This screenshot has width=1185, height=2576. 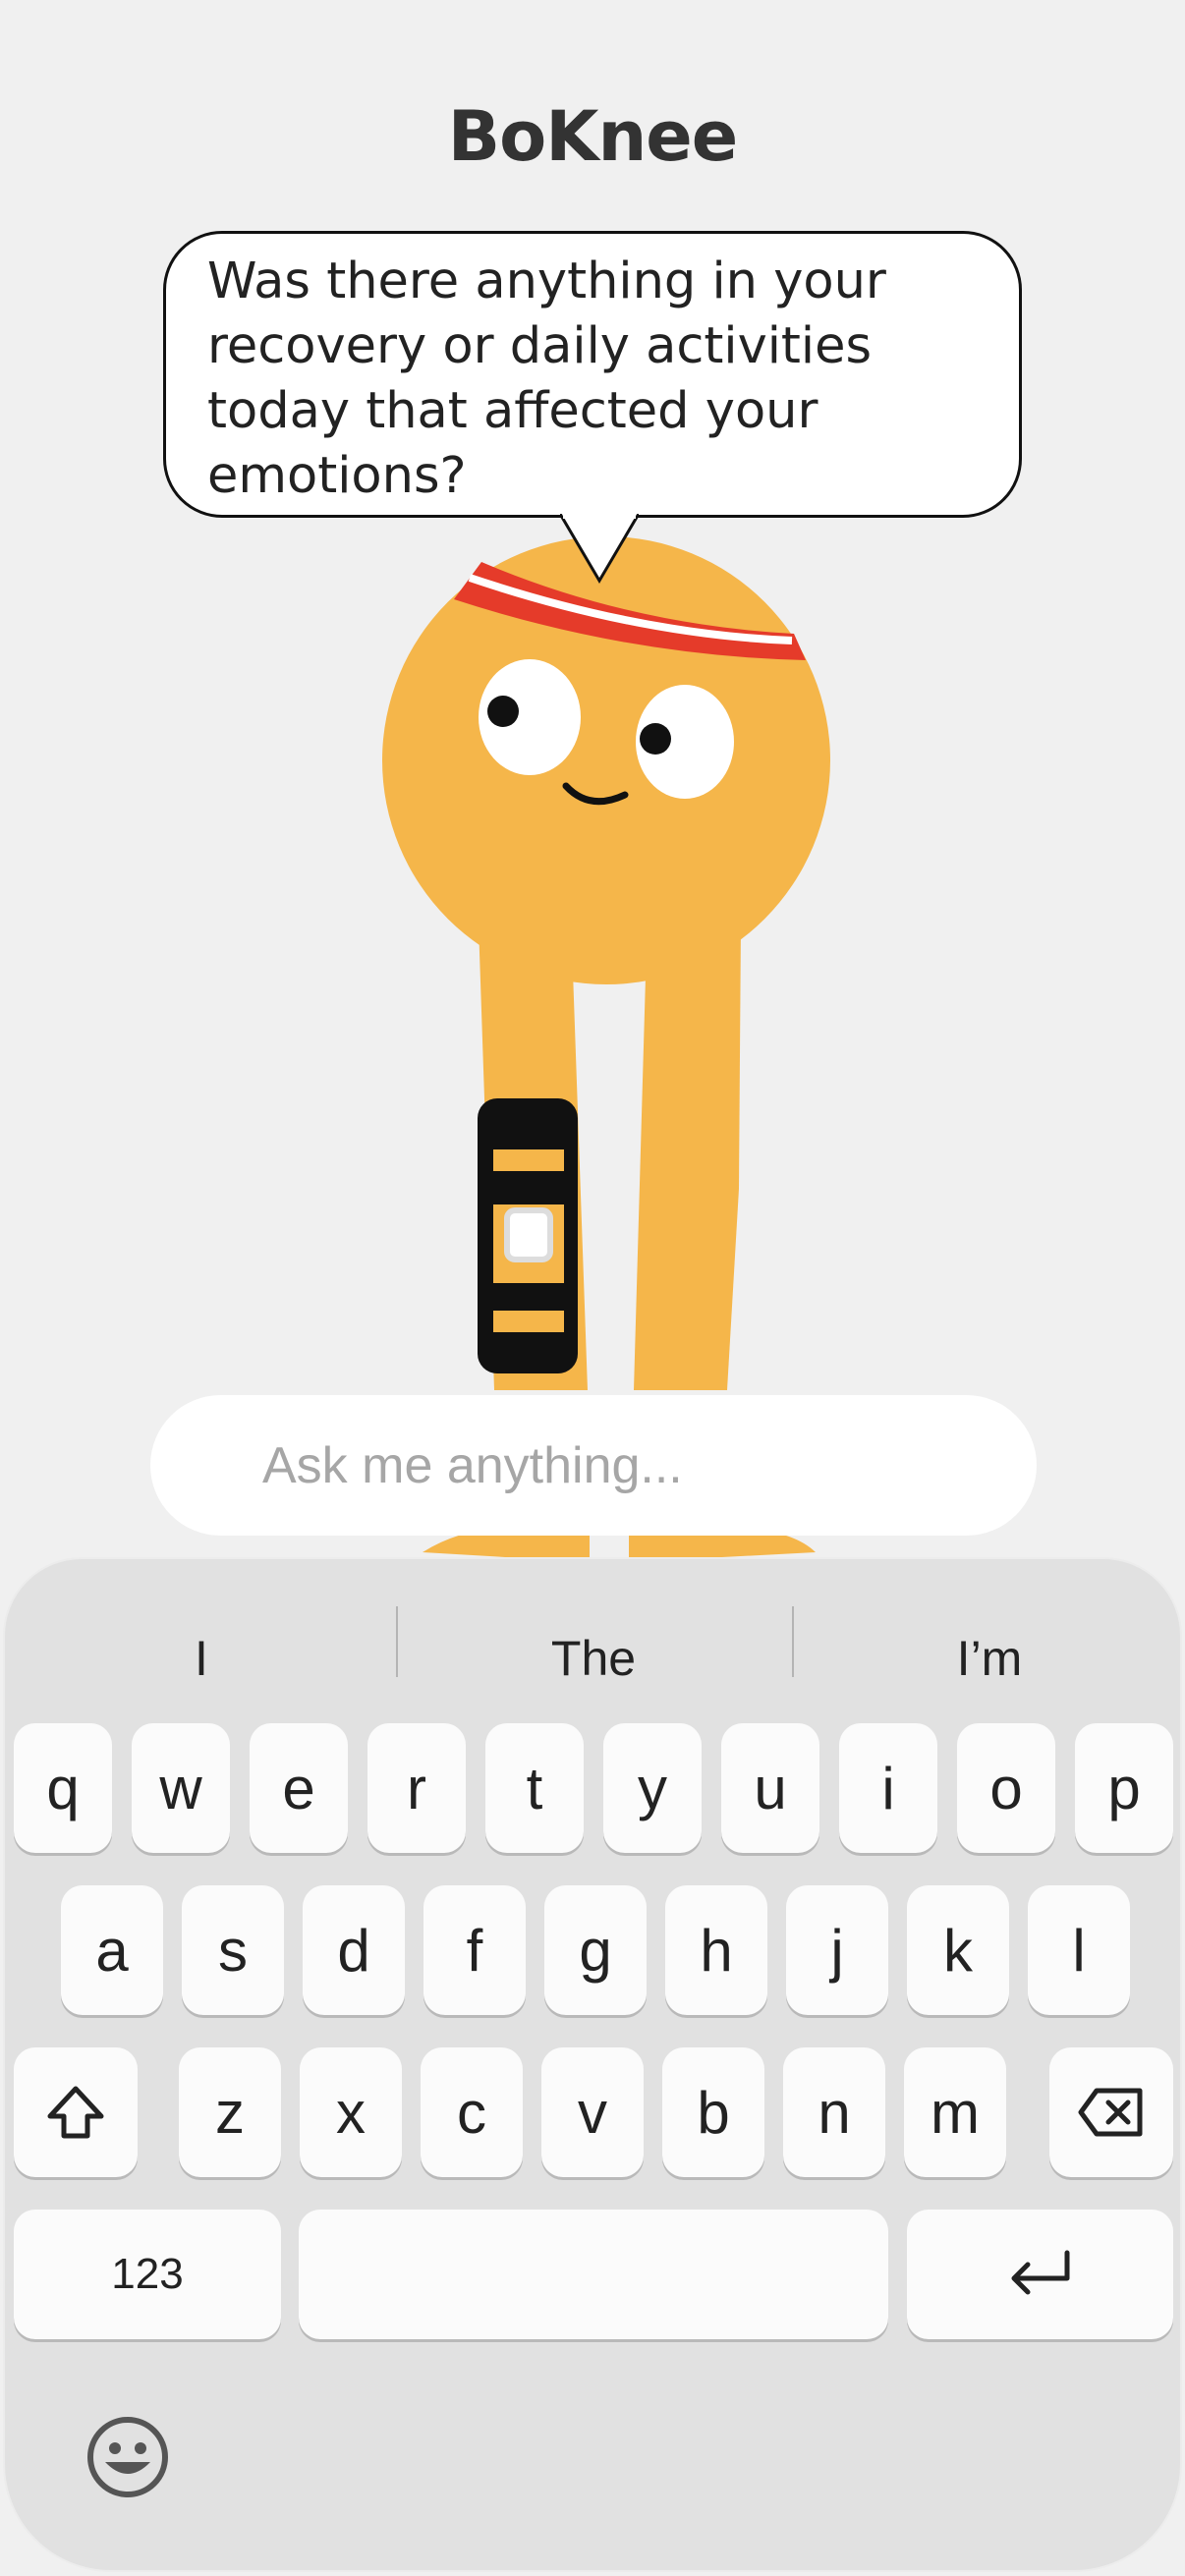 What do you see at coordinates (201, 1658) in the screenshot?
I see `suggestion-1: I` at bounding box center [201, 1658].